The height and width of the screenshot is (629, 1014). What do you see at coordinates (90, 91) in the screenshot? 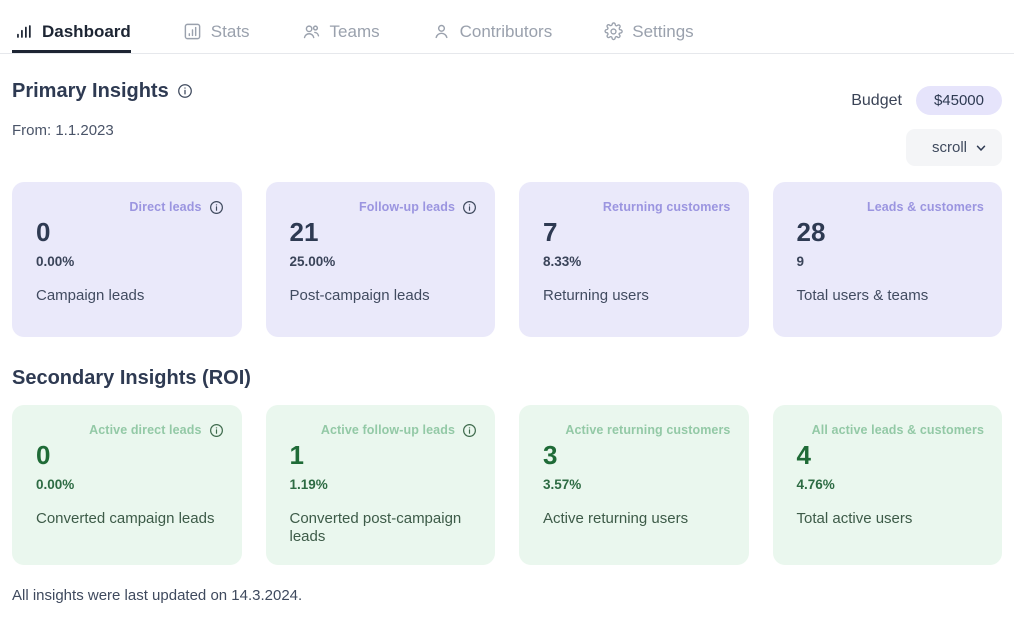
I see `primary-insights-title: Primary Insights` at bounding box center [90, 91].